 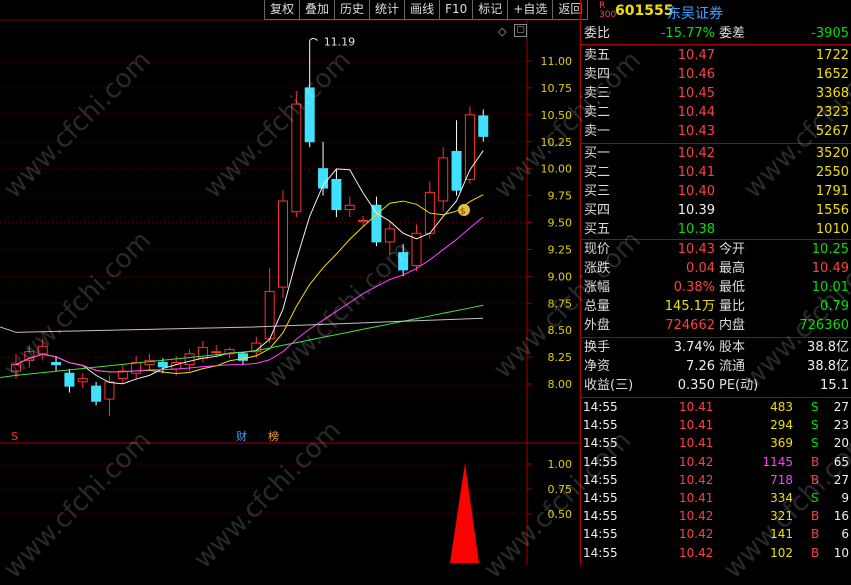 What do you see at coordinates (781, 407) in the screenshot?
I see `tick-volume: 483` at bounding box center [781, 407].